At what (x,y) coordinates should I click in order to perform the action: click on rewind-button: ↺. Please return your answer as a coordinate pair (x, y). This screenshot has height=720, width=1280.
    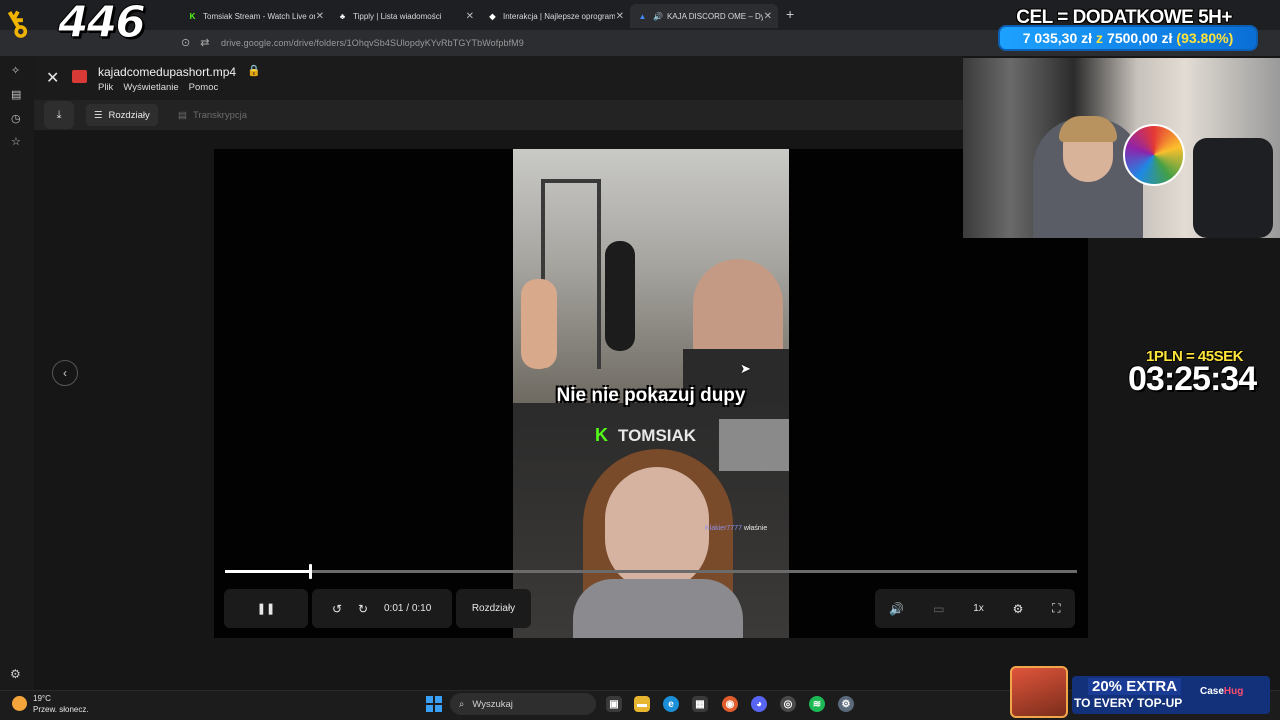
    Looking at the image, I should click on (337, 609).